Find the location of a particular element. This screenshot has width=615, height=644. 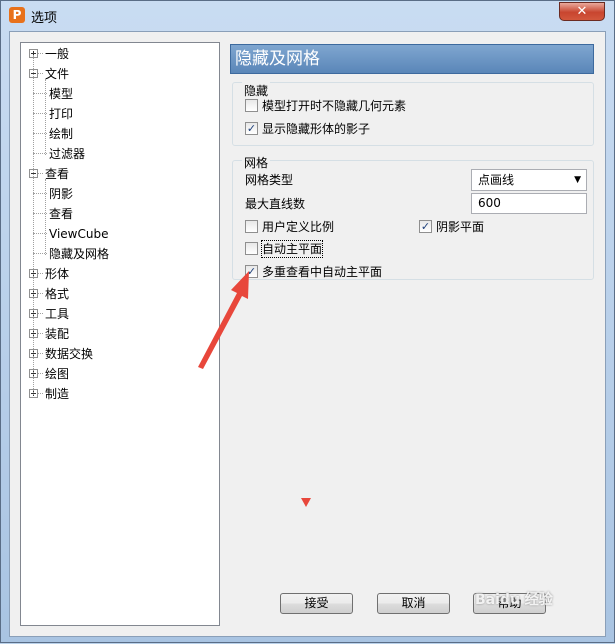

annotation-arrow is located at coordinates (254, 389).